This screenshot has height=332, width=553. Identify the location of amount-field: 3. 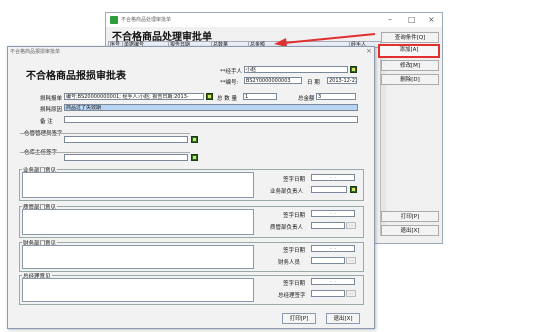
(336, 96).